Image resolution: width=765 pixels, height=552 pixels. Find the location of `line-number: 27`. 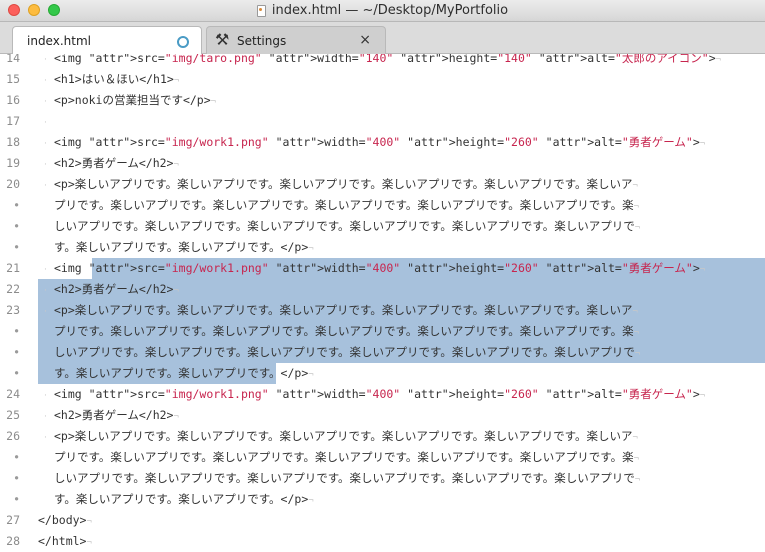

line-number: 27 is located at coordinates (13, 520).